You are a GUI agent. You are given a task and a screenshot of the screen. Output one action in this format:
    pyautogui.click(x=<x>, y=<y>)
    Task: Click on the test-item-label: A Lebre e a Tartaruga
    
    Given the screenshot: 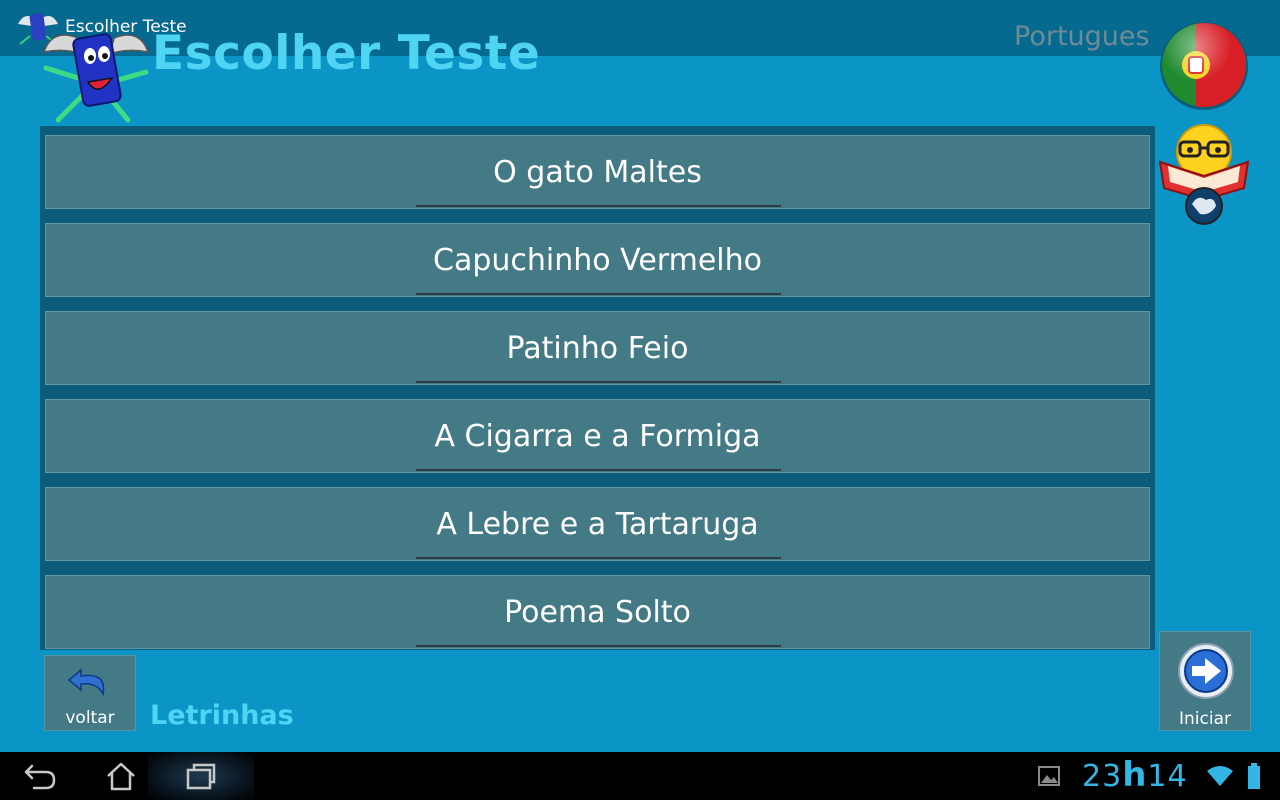 What is the action you would take?
    pyautogui.click(x=597, y=524)
    